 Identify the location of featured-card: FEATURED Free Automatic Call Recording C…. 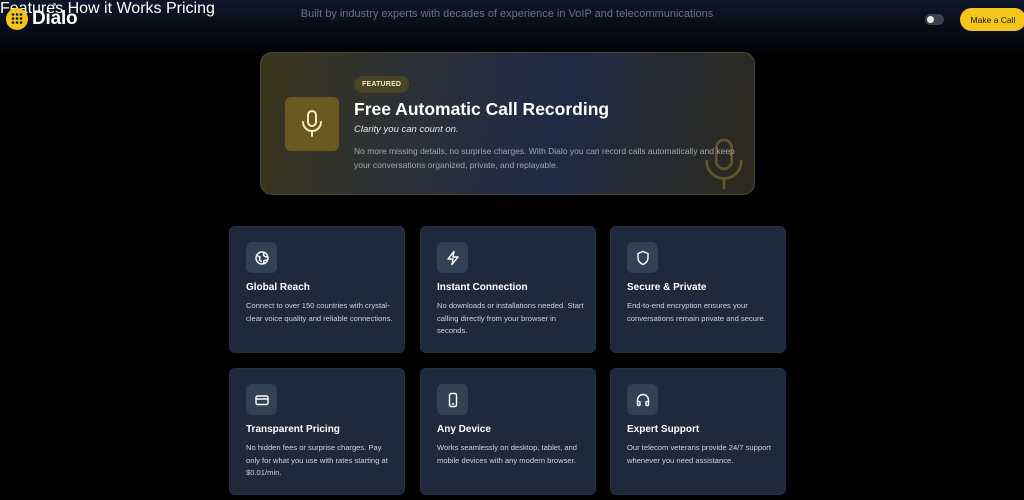
(507, 123).